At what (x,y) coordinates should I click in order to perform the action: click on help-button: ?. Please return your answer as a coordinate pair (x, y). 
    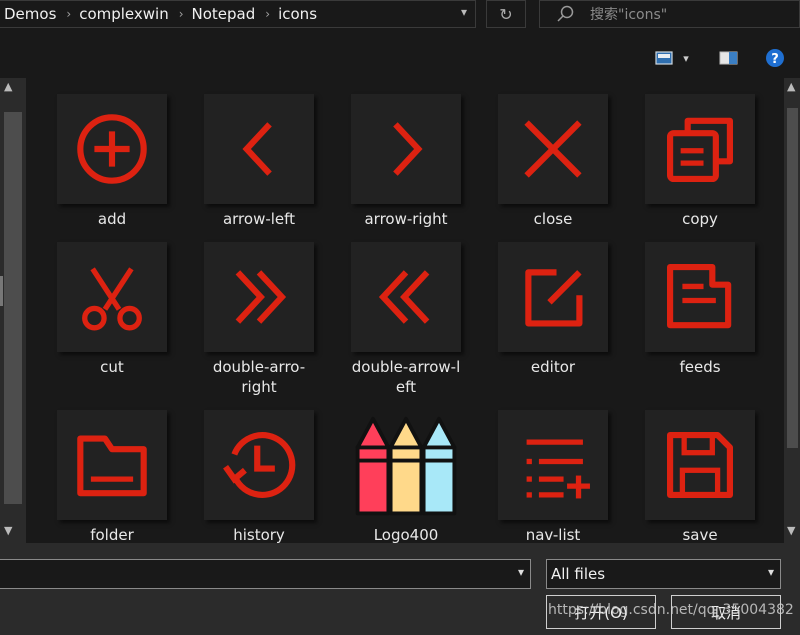
    Looking at the image, I should click on (775, 58).